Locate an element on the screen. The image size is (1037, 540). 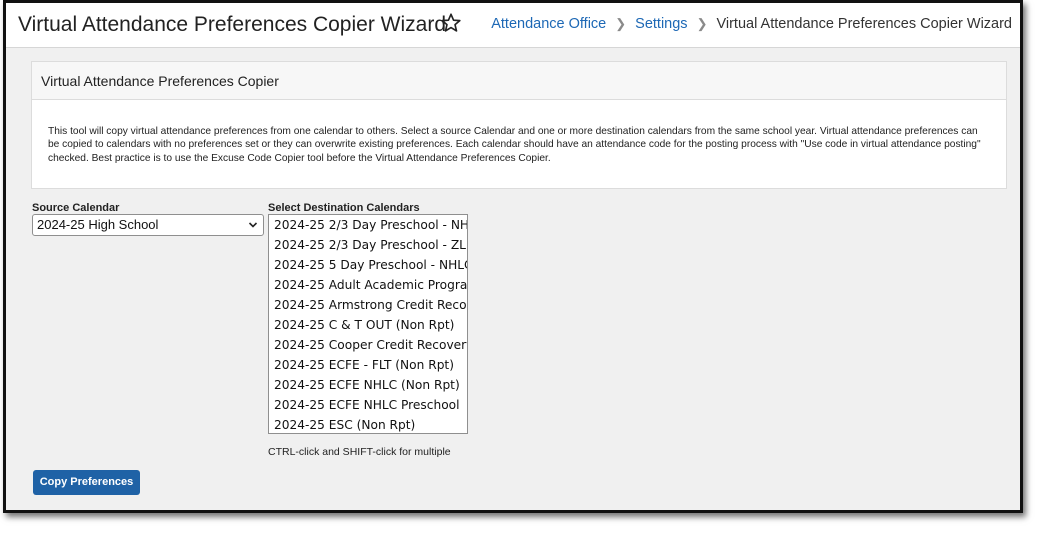
list-item: 2024-25 Armstrong Credit Recovery is located at coordinates (368, 305).